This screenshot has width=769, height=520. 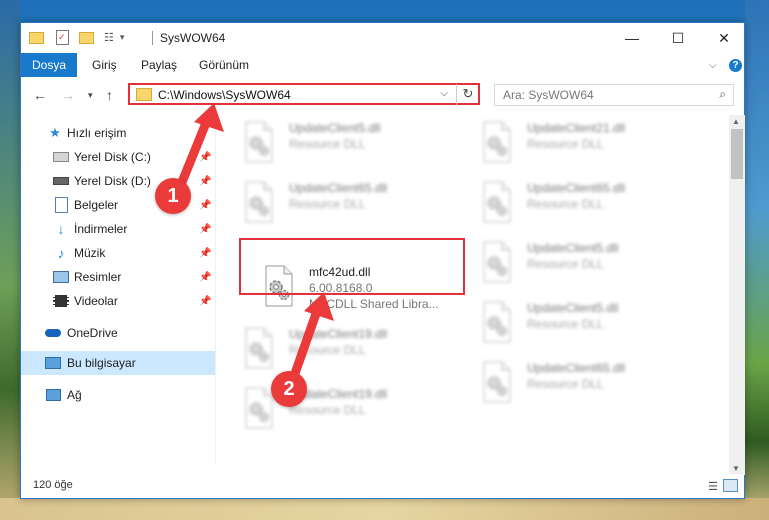 I want to click on address-dropdown-icon: ⌵, so click(x=444, y=93).